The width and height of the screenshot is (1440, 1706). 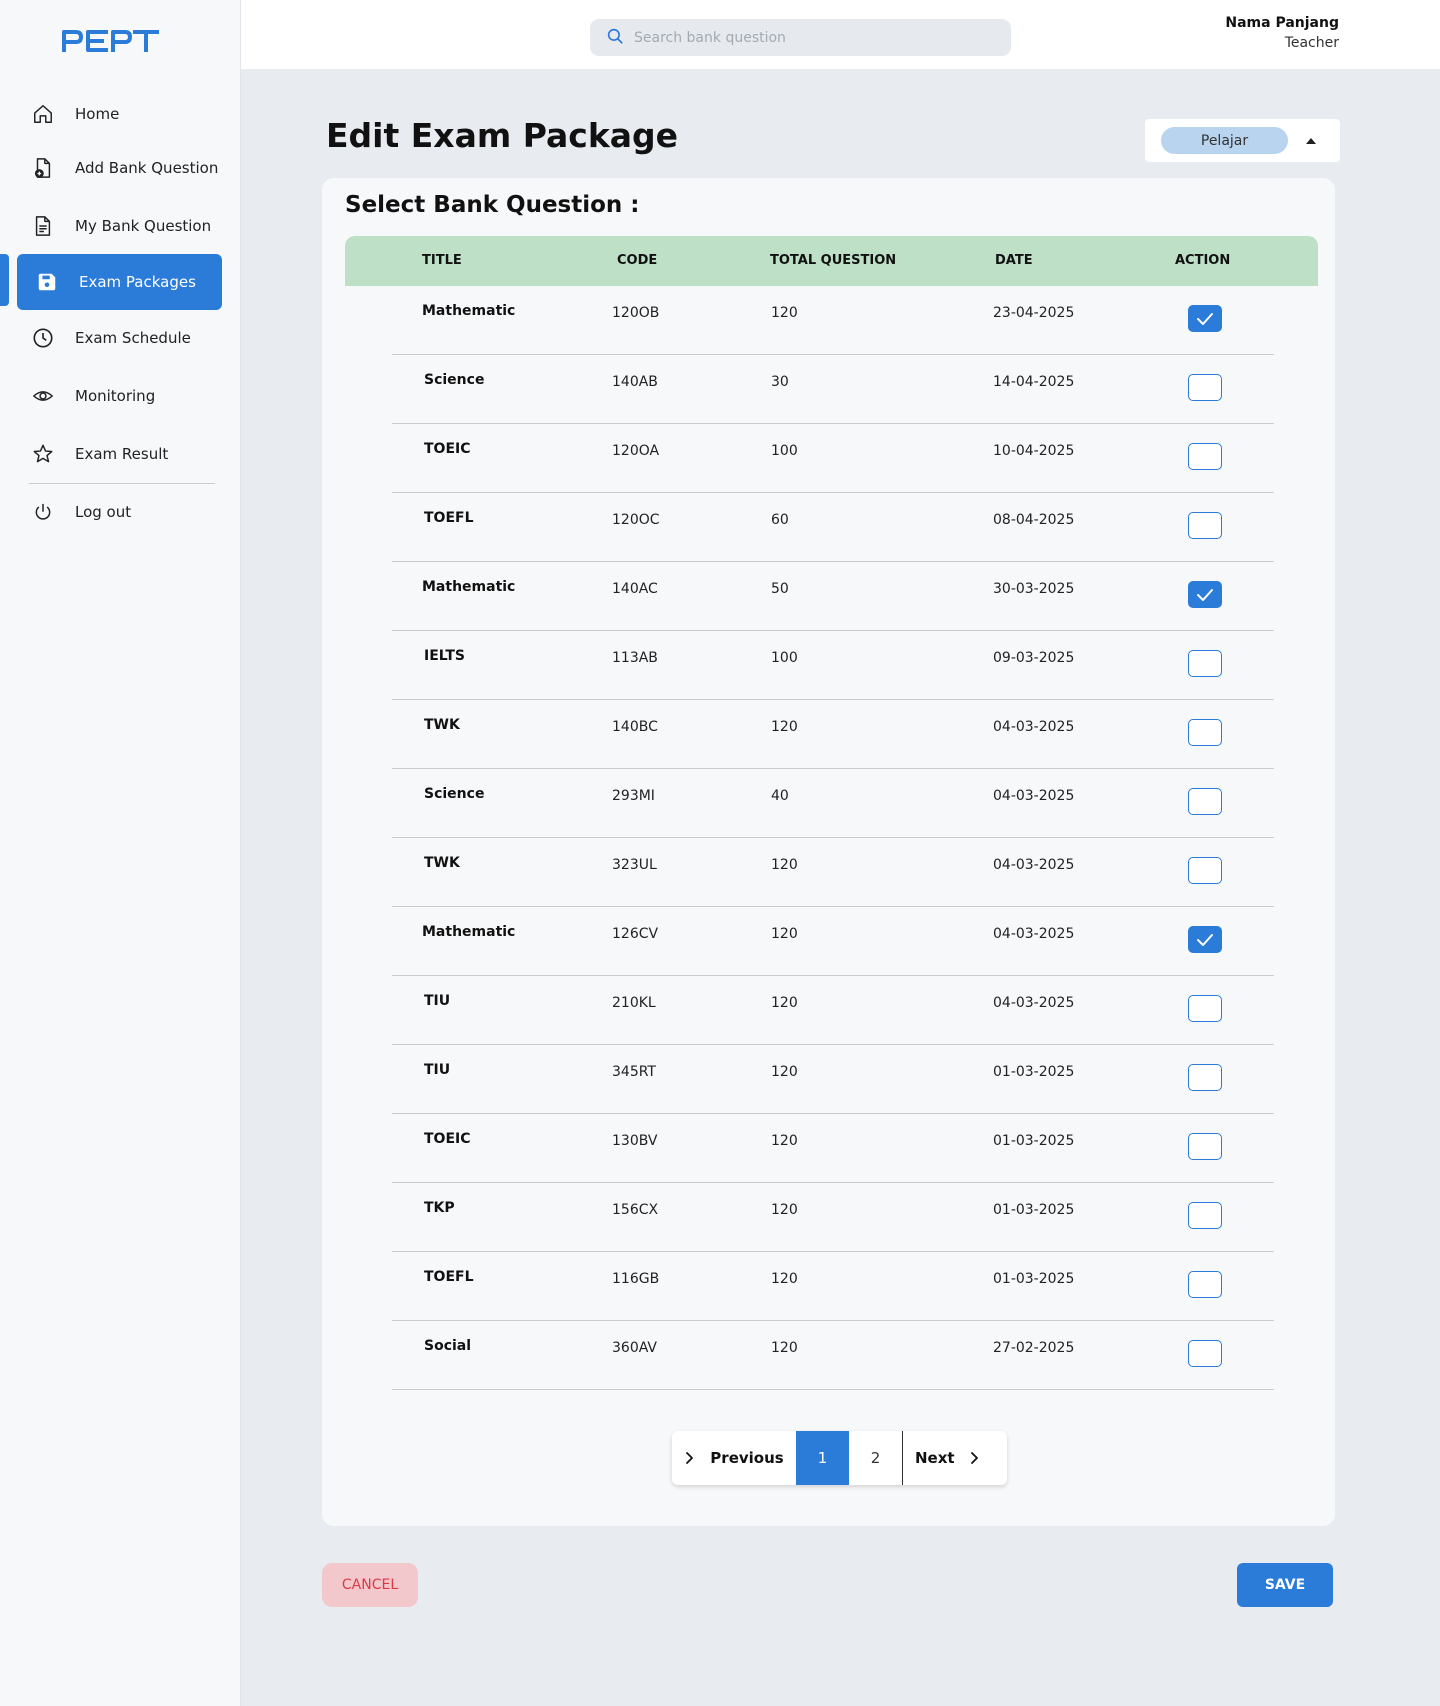 What do you see at coordinates (1203, 260) in the screenshot?
I see `column-header-action: ACTION` at bounding box center [1203, 260].